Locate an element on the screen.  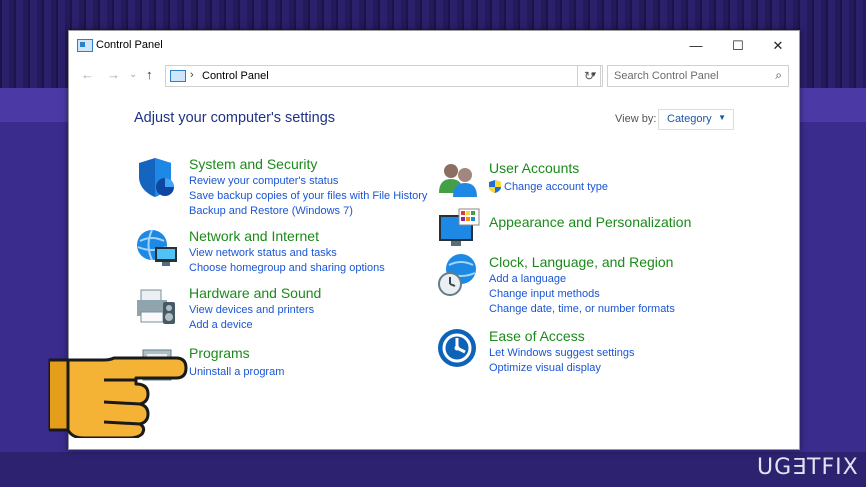
category-title: Clock, Language, and Region is located at coordinates (581, 262).